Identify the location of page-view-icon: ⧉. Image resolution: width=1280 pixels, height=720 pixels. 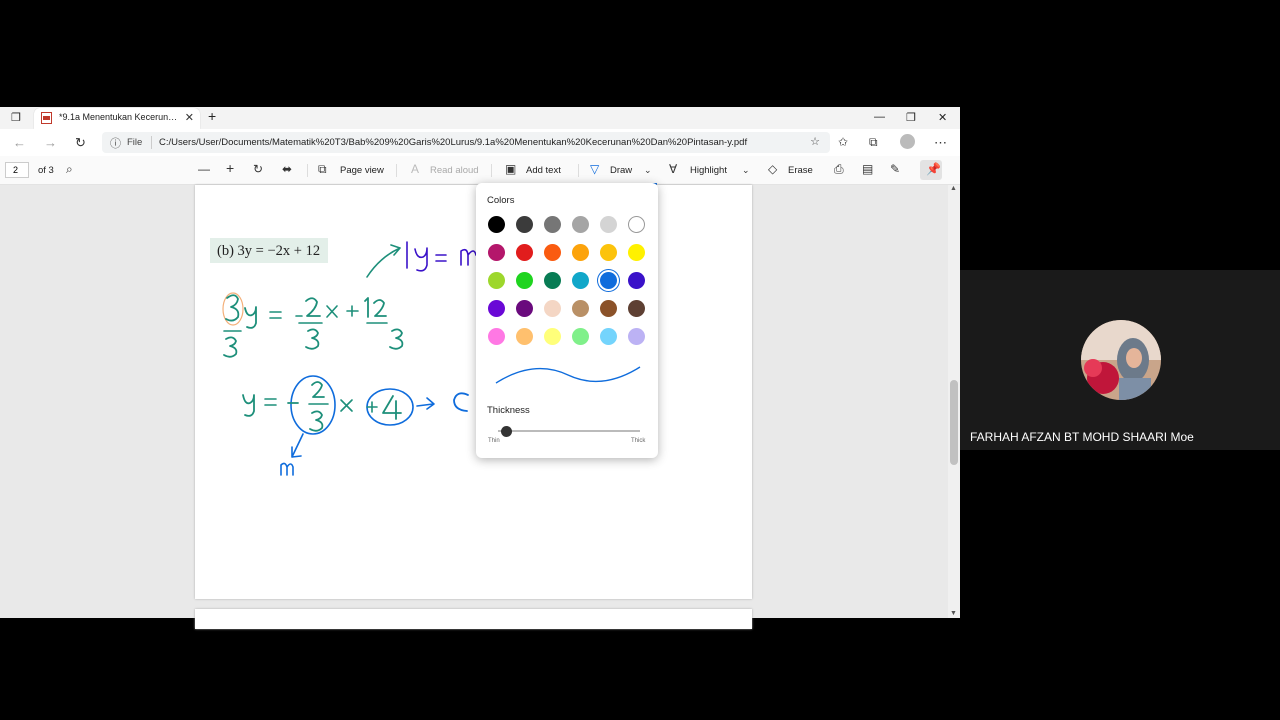
(322, 169).